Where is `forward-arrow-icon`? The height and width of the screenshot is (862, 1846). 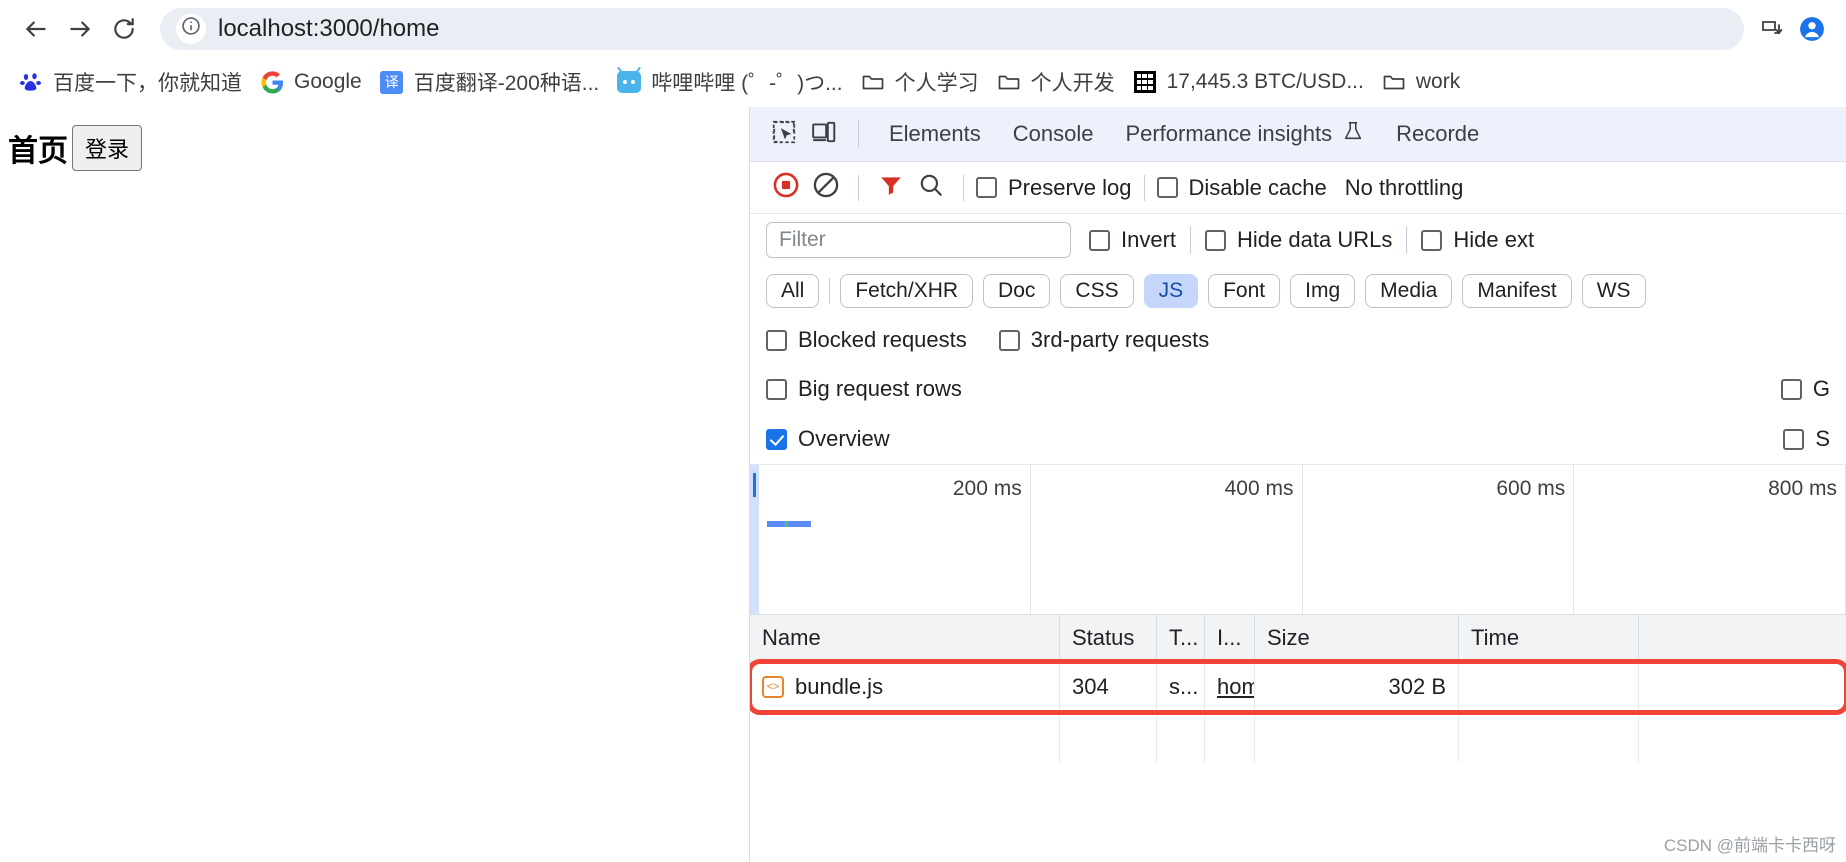 forward-arrow-icon is located at coordinates (80, 29).